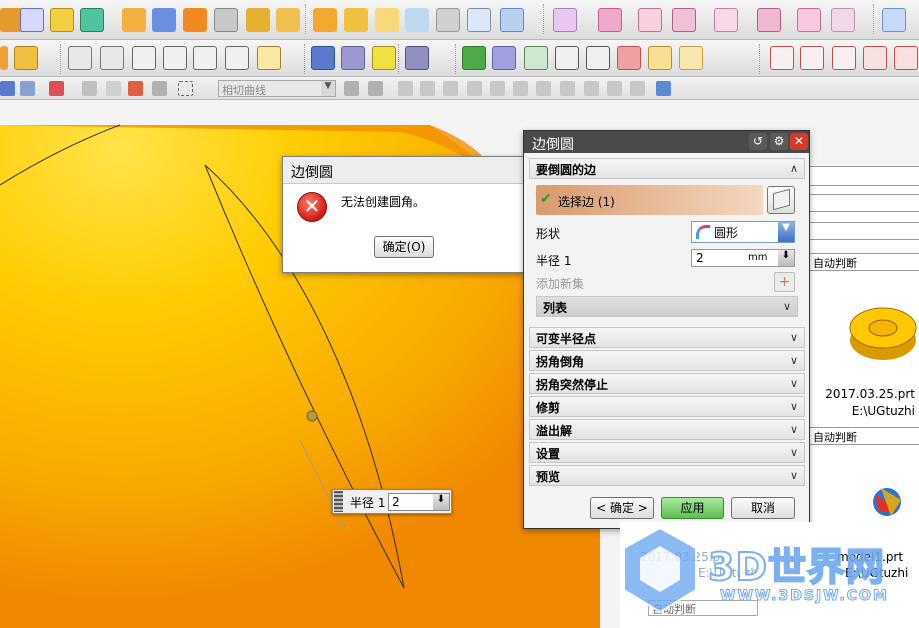 This screenshot has width=919, height=628. What do you see at coordinates (323, 58) in the screenshot?
I see `cylinder-icon` at bounding box center [323, 58].